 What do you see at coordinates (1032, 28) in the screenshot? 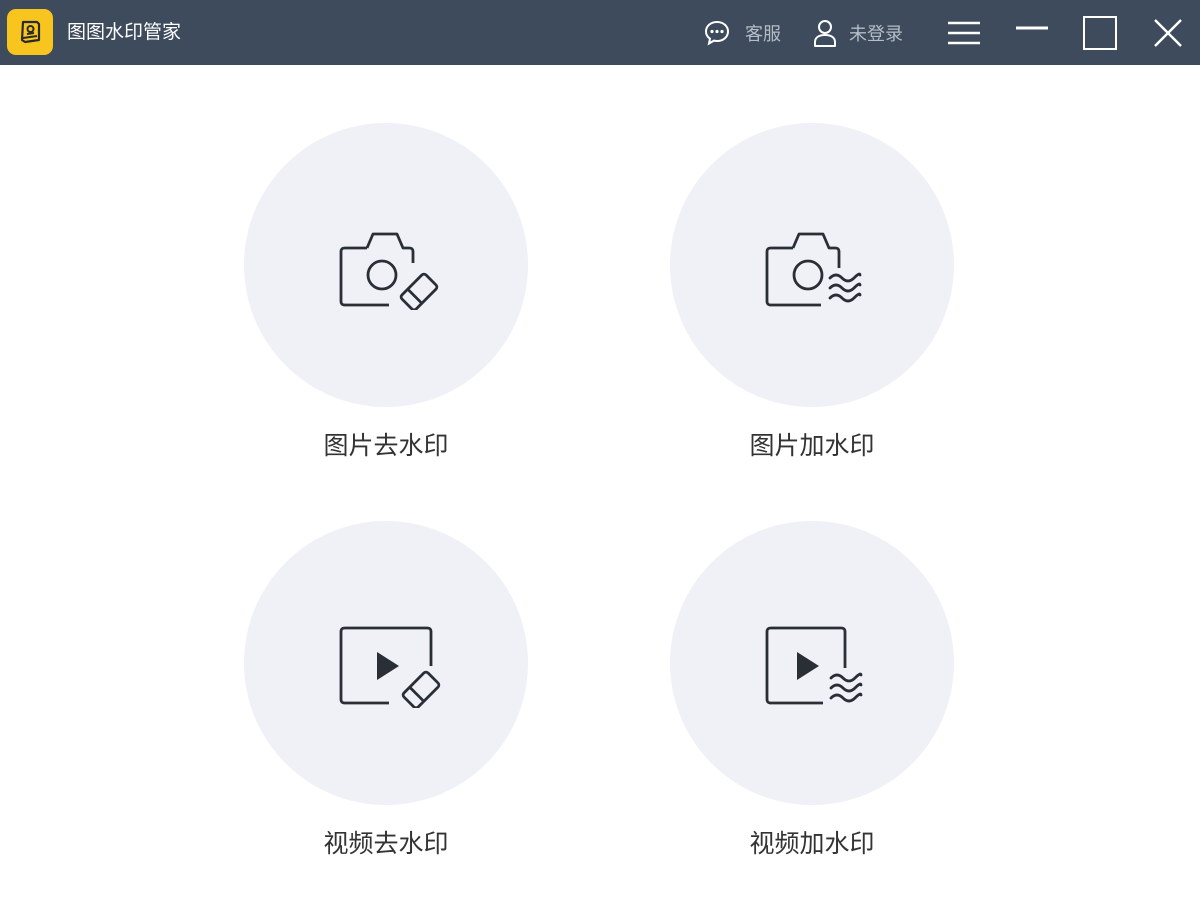
I see `minimize-icon` at bounding box center [1032, 28].